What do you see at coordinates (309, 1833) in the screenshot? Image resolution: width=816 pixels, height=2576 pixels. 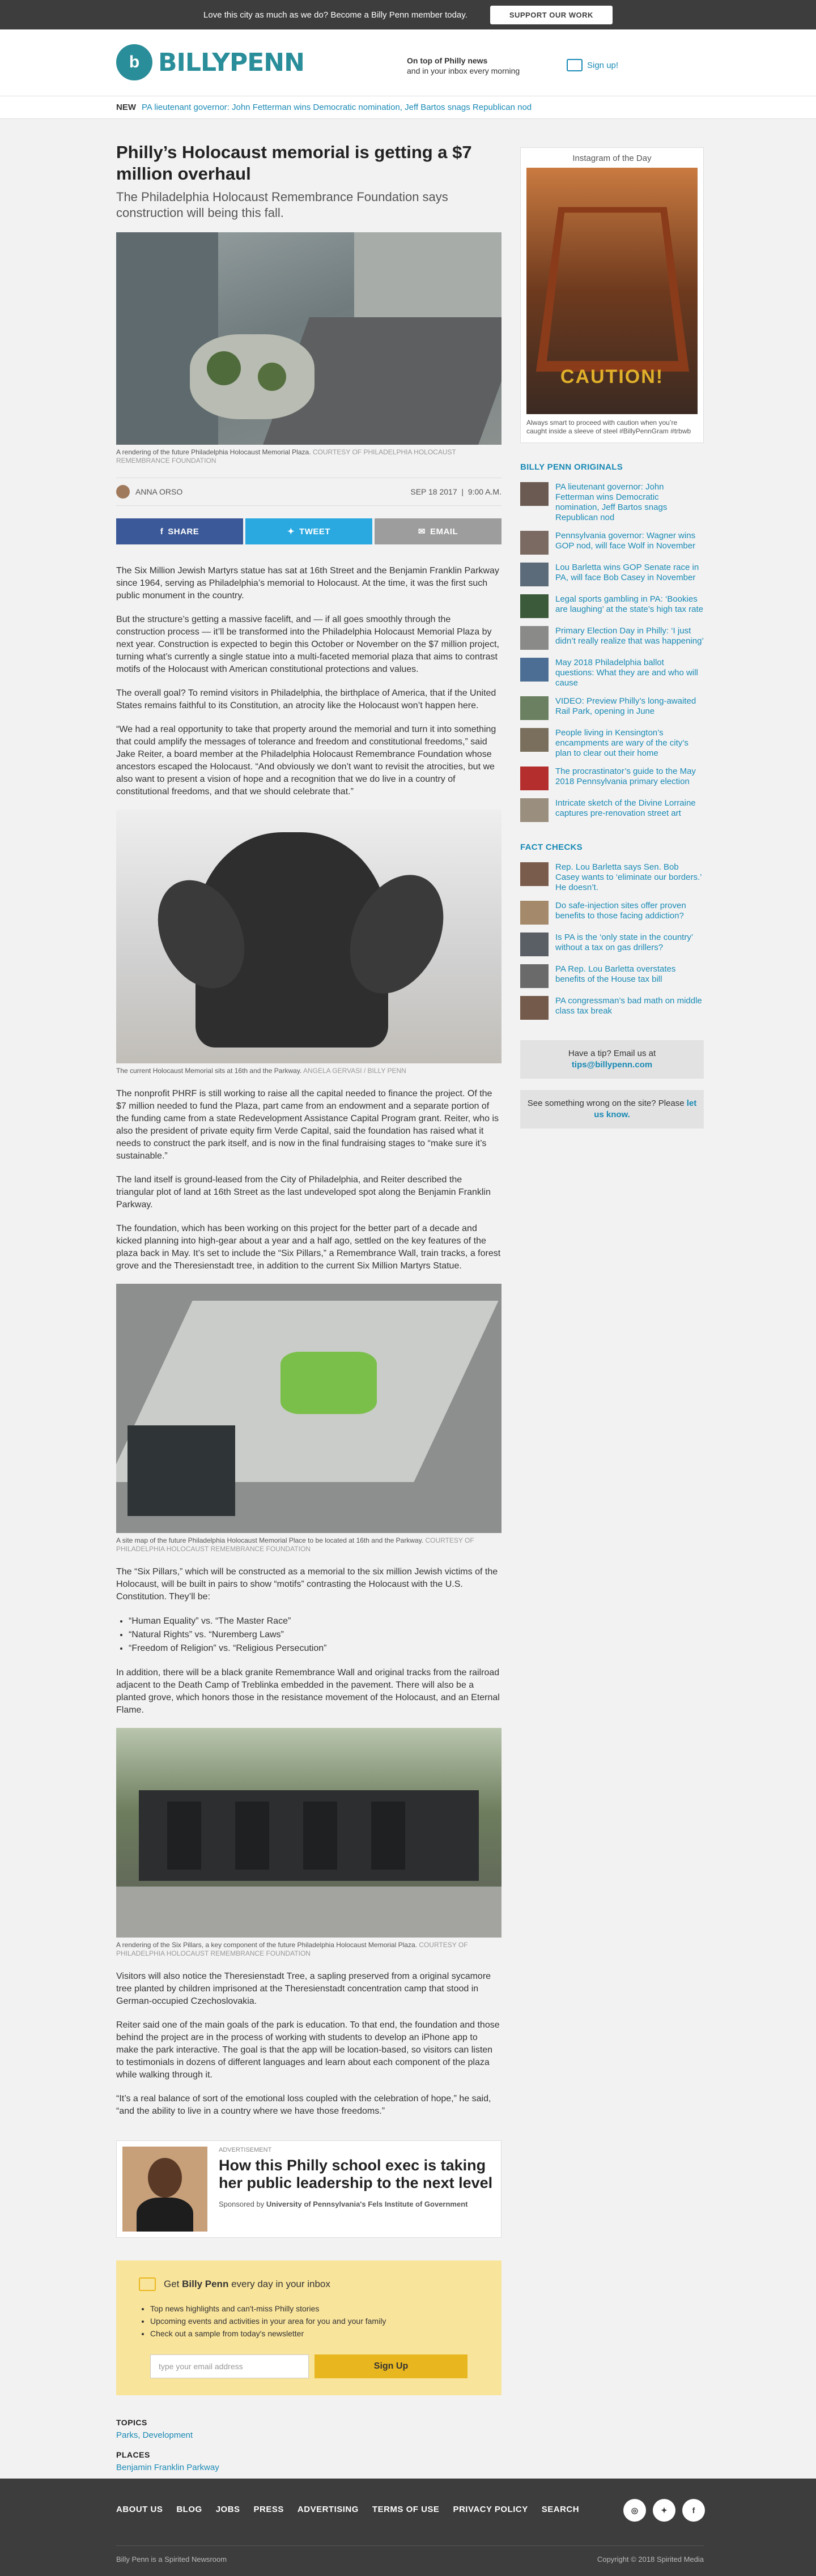 I see `six-pillars-image` at bounding box center [309, 1833].